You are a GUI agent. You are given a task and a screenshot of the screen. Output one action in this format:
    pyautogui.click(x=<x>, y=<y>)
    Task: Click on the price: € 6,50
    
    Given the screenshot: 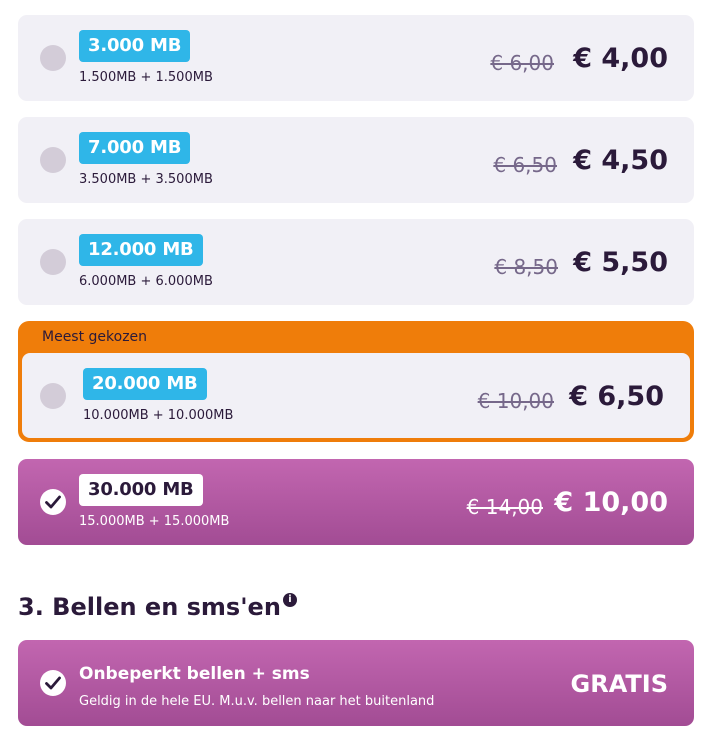 What is the action you would take?
    pyautogui.click(x=616, y=396)
    